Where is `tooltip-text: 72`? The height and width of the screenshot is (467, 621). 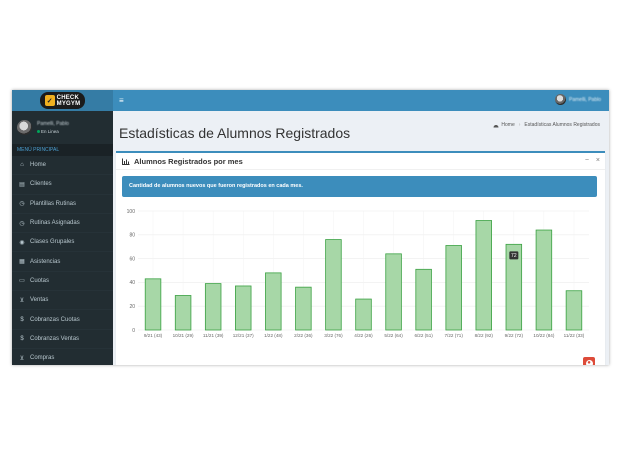 tooltip-text: 72 is located at coordinates (514, 256).